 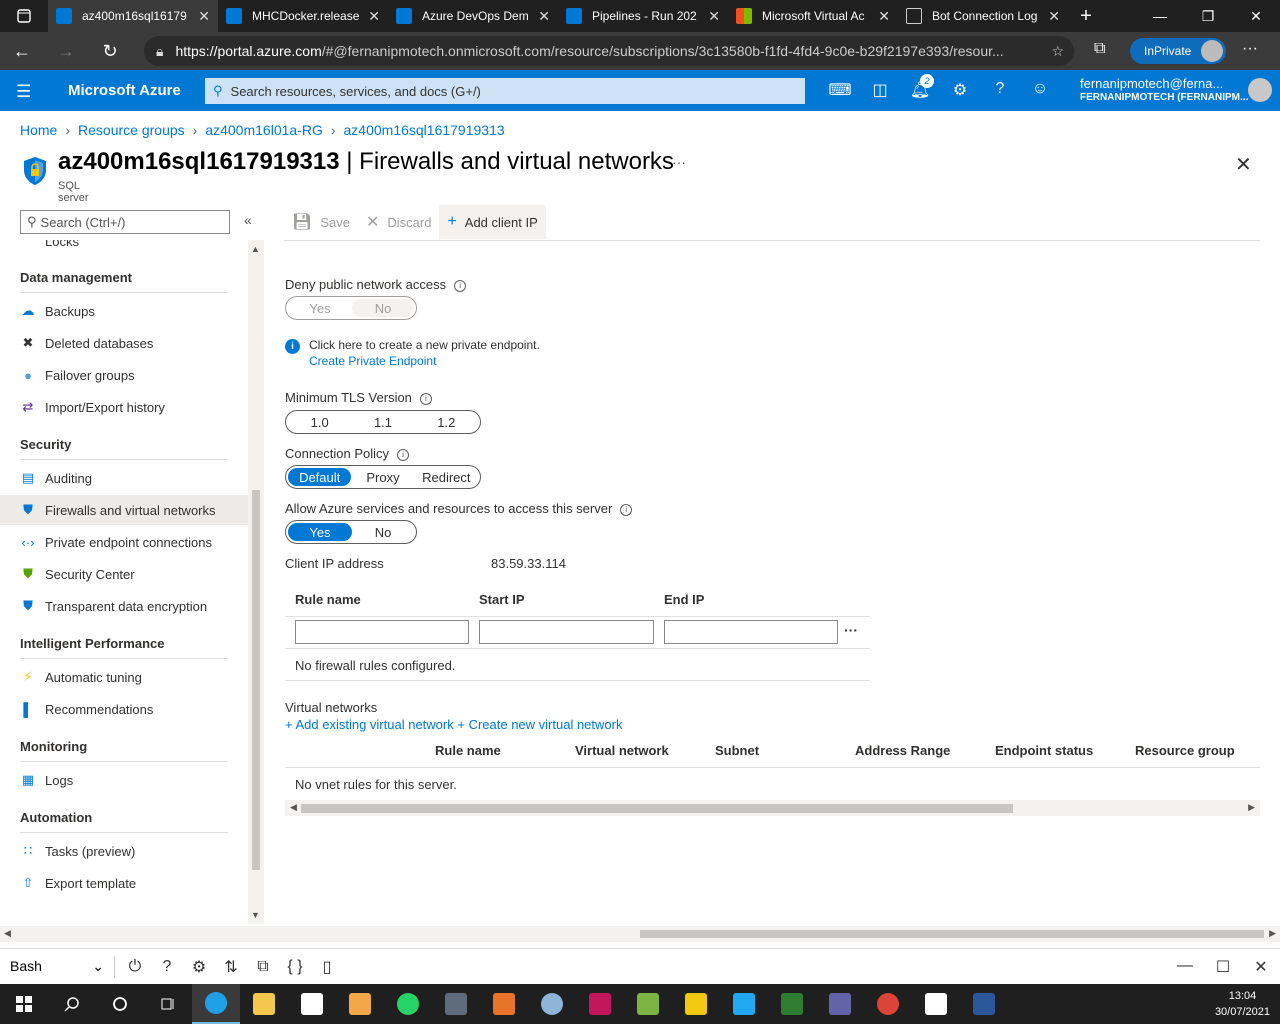 What do you see at coordinates (264, 1004) in the screenshot?
I see `file-explorer-icon` at bounding box center [264, 1004].